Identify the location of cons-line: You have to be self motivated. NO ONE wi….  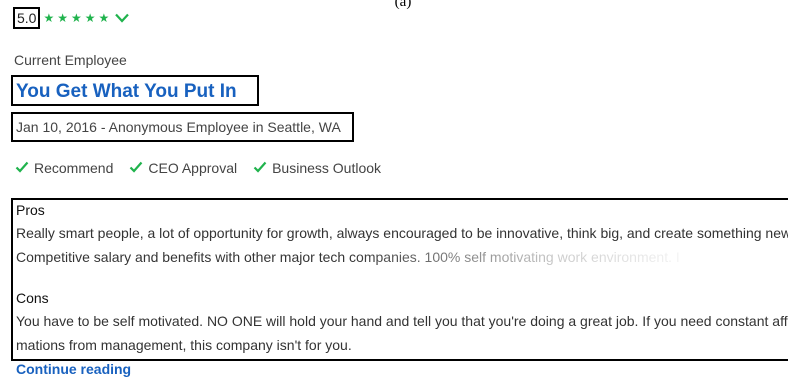
(402, 321).